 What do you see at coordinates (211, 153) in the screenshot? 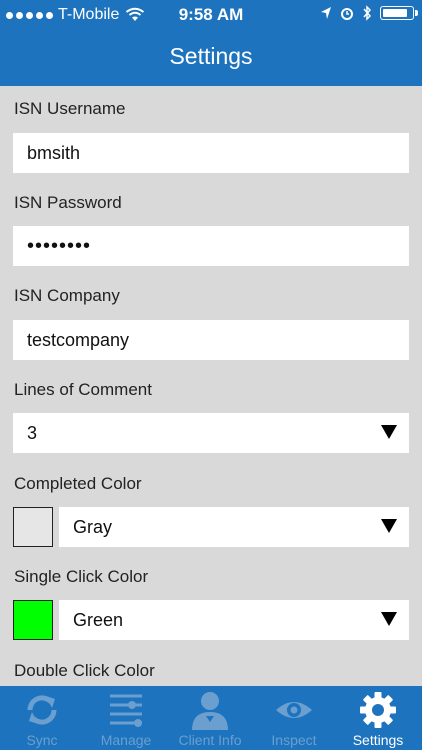
I see `username-input: bmsith` at bounding box center [211, 153].